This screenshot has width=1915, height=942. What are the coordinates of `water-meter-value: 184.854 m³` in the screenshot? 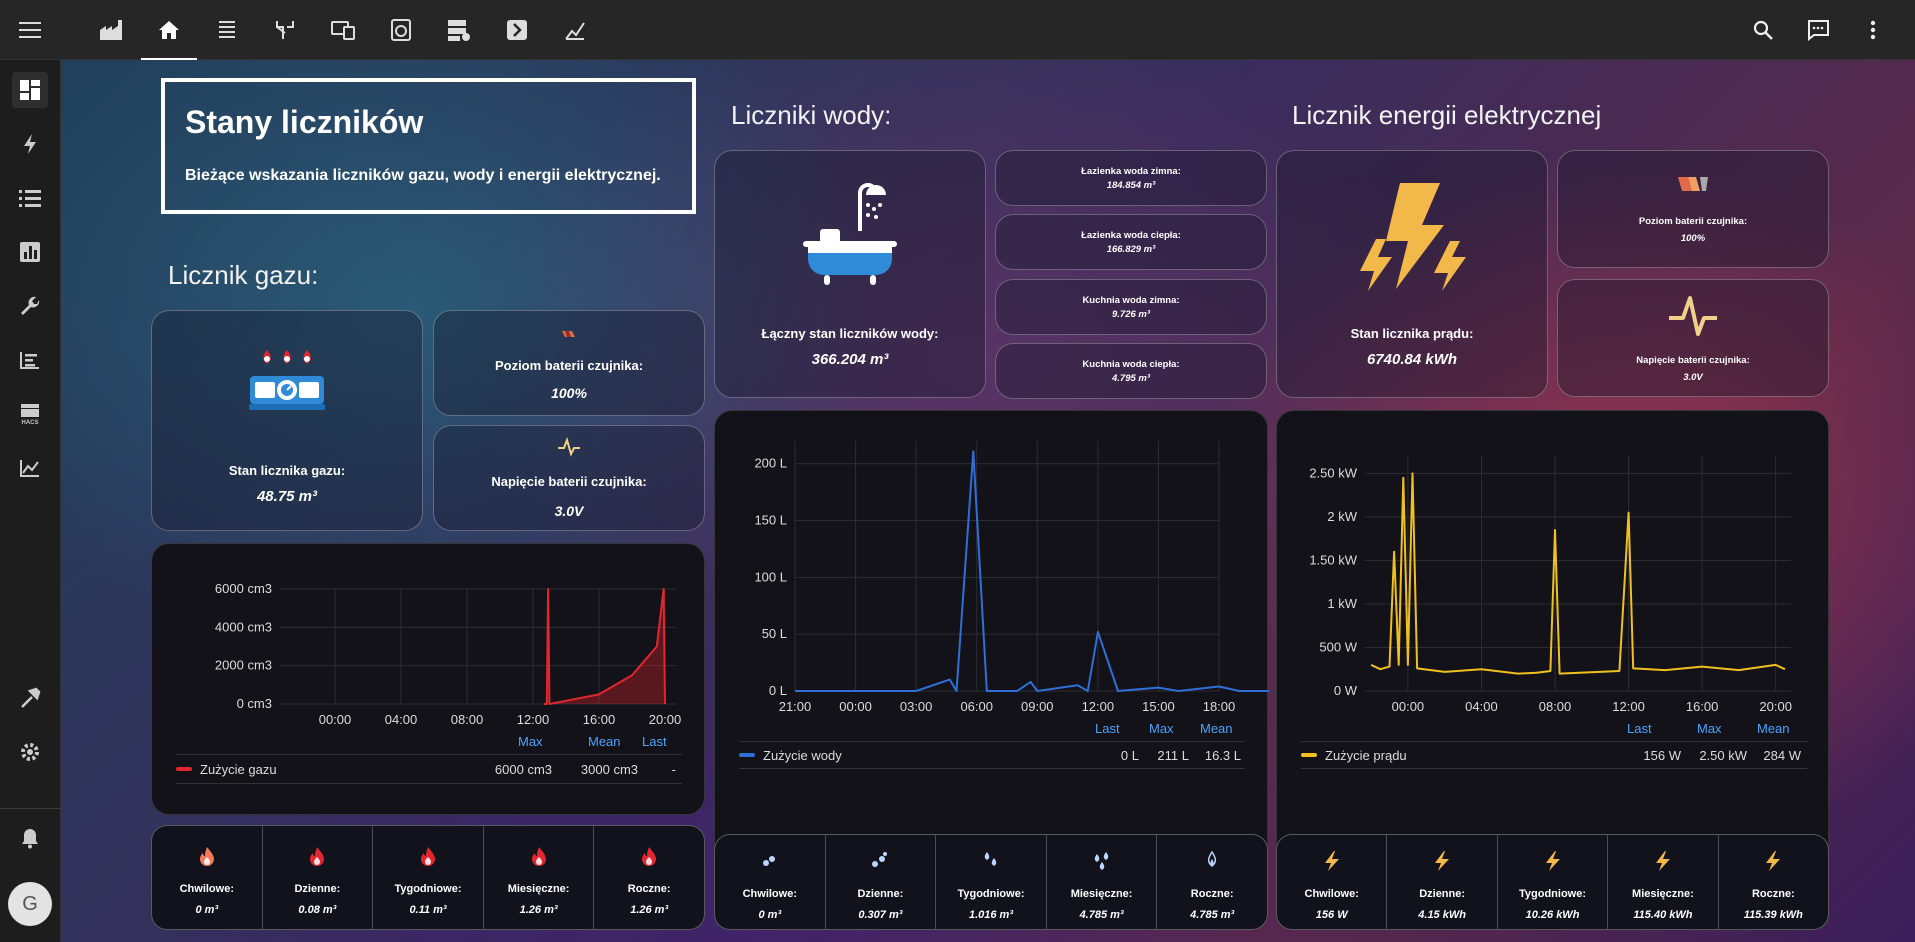 It's located at (1131, 185).